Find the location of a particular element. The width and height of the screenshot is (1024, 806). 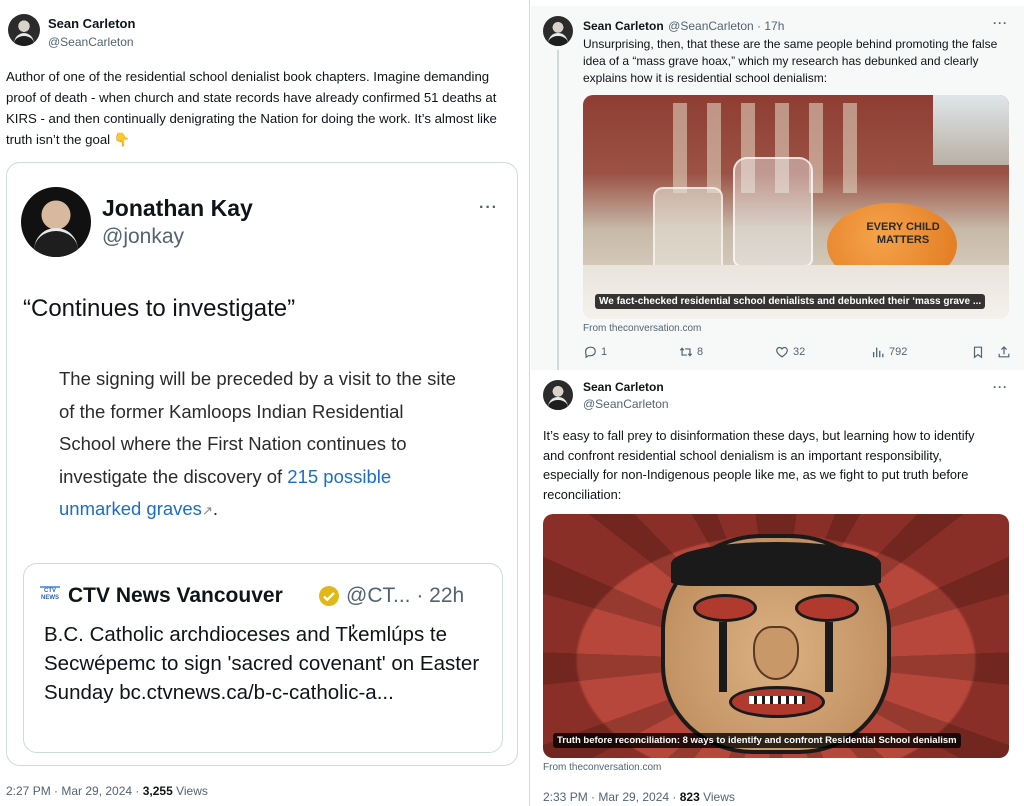

share-button is located at coordinates (1004, 352).